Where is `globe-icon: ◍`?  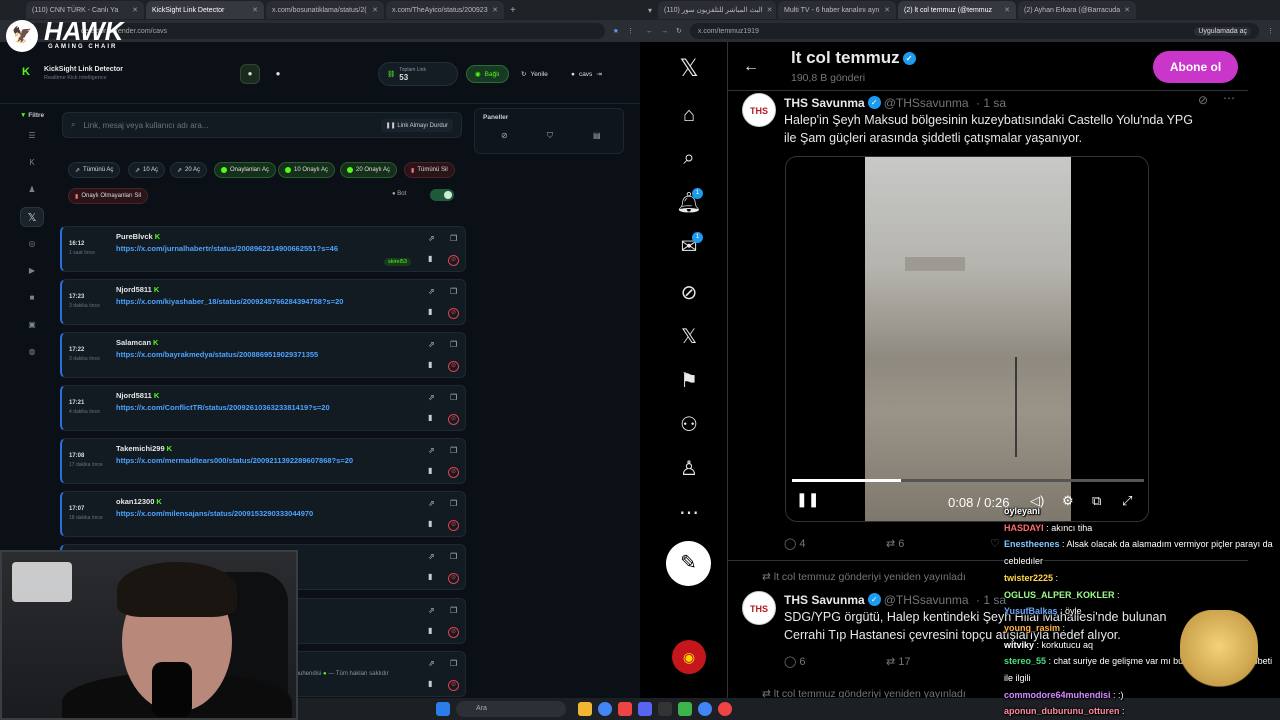
globe-icon: ◍ is located at coordinates (32, 352).